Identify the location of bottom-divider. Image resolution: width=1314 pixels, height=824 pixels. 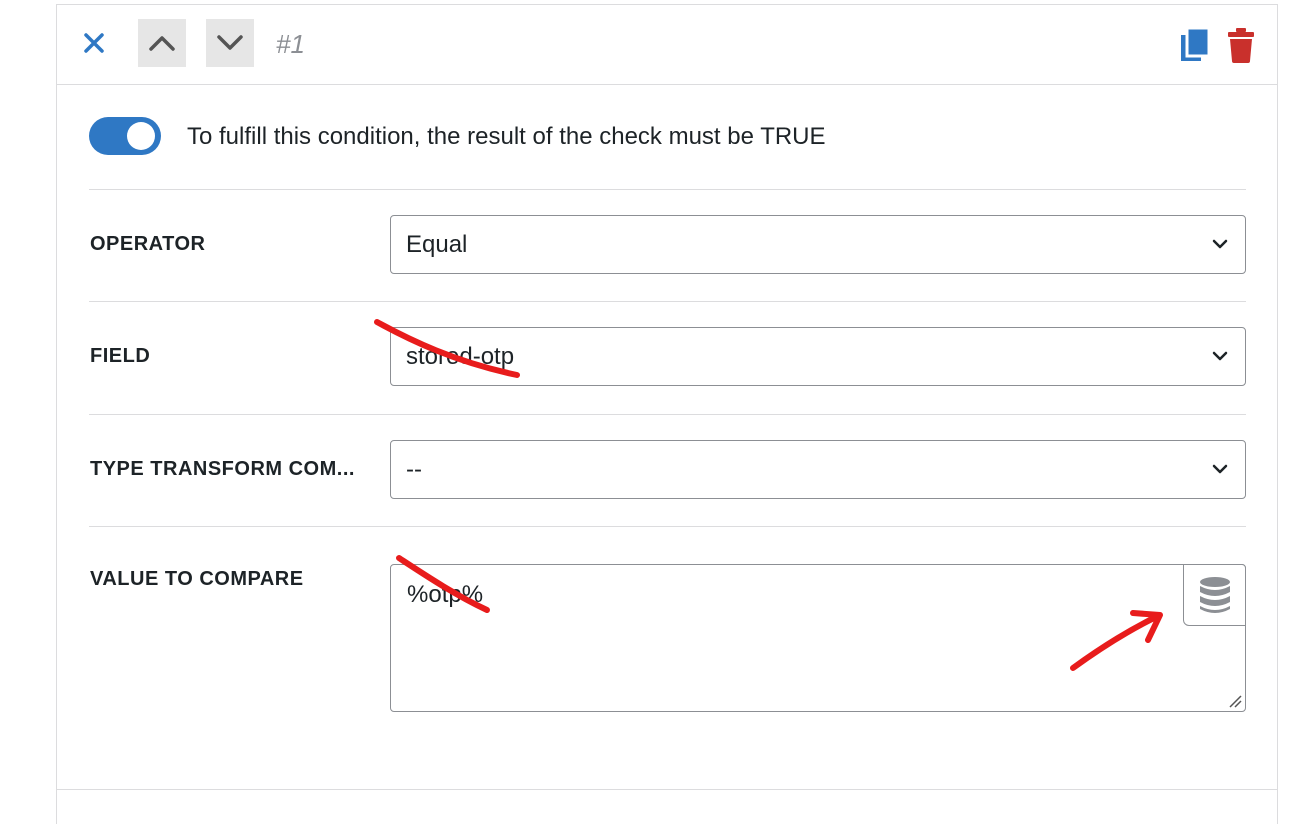
(667, 789).